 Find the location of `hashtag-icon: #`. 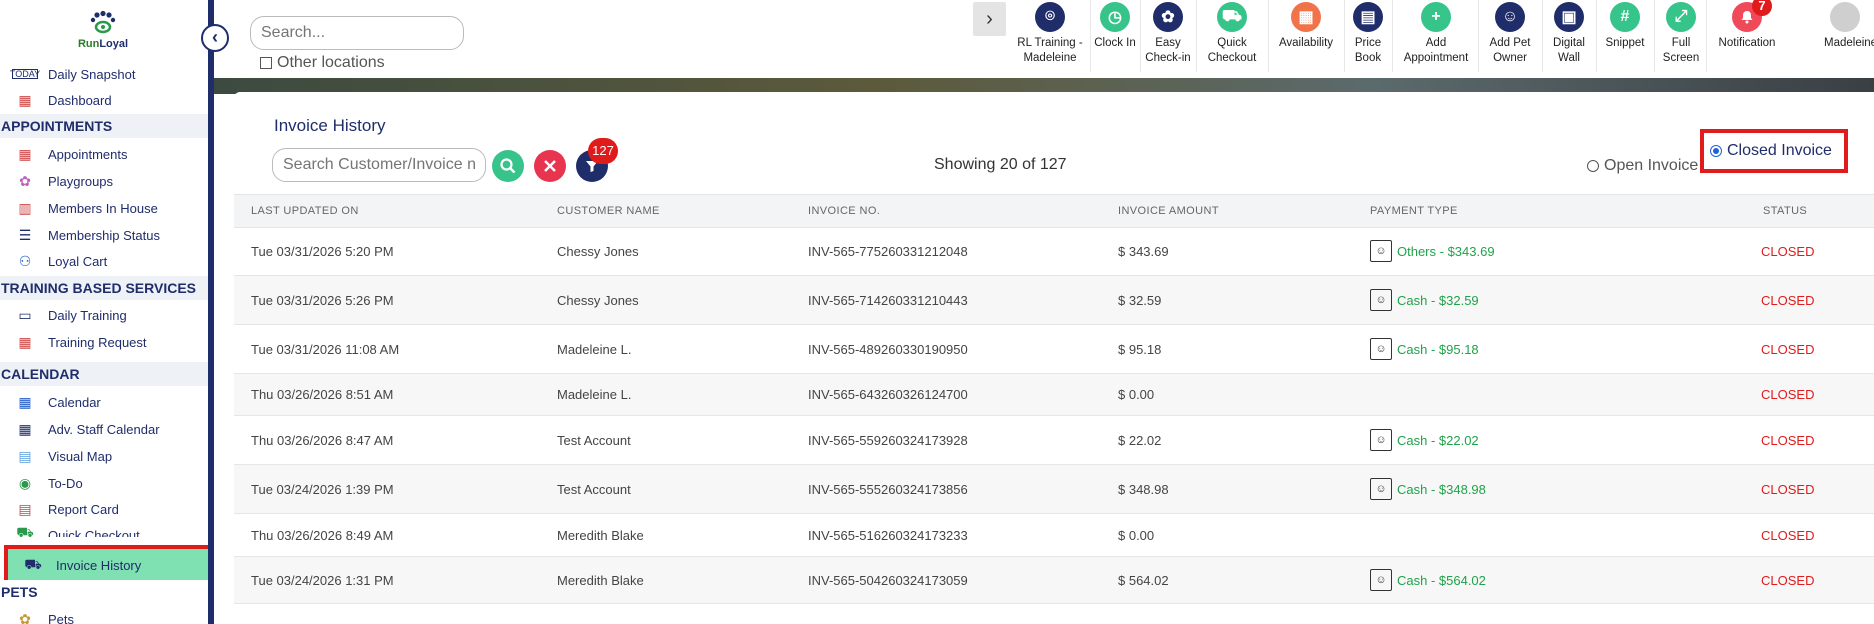

hashtag-icon: # is located at coordinates (1625, 17).